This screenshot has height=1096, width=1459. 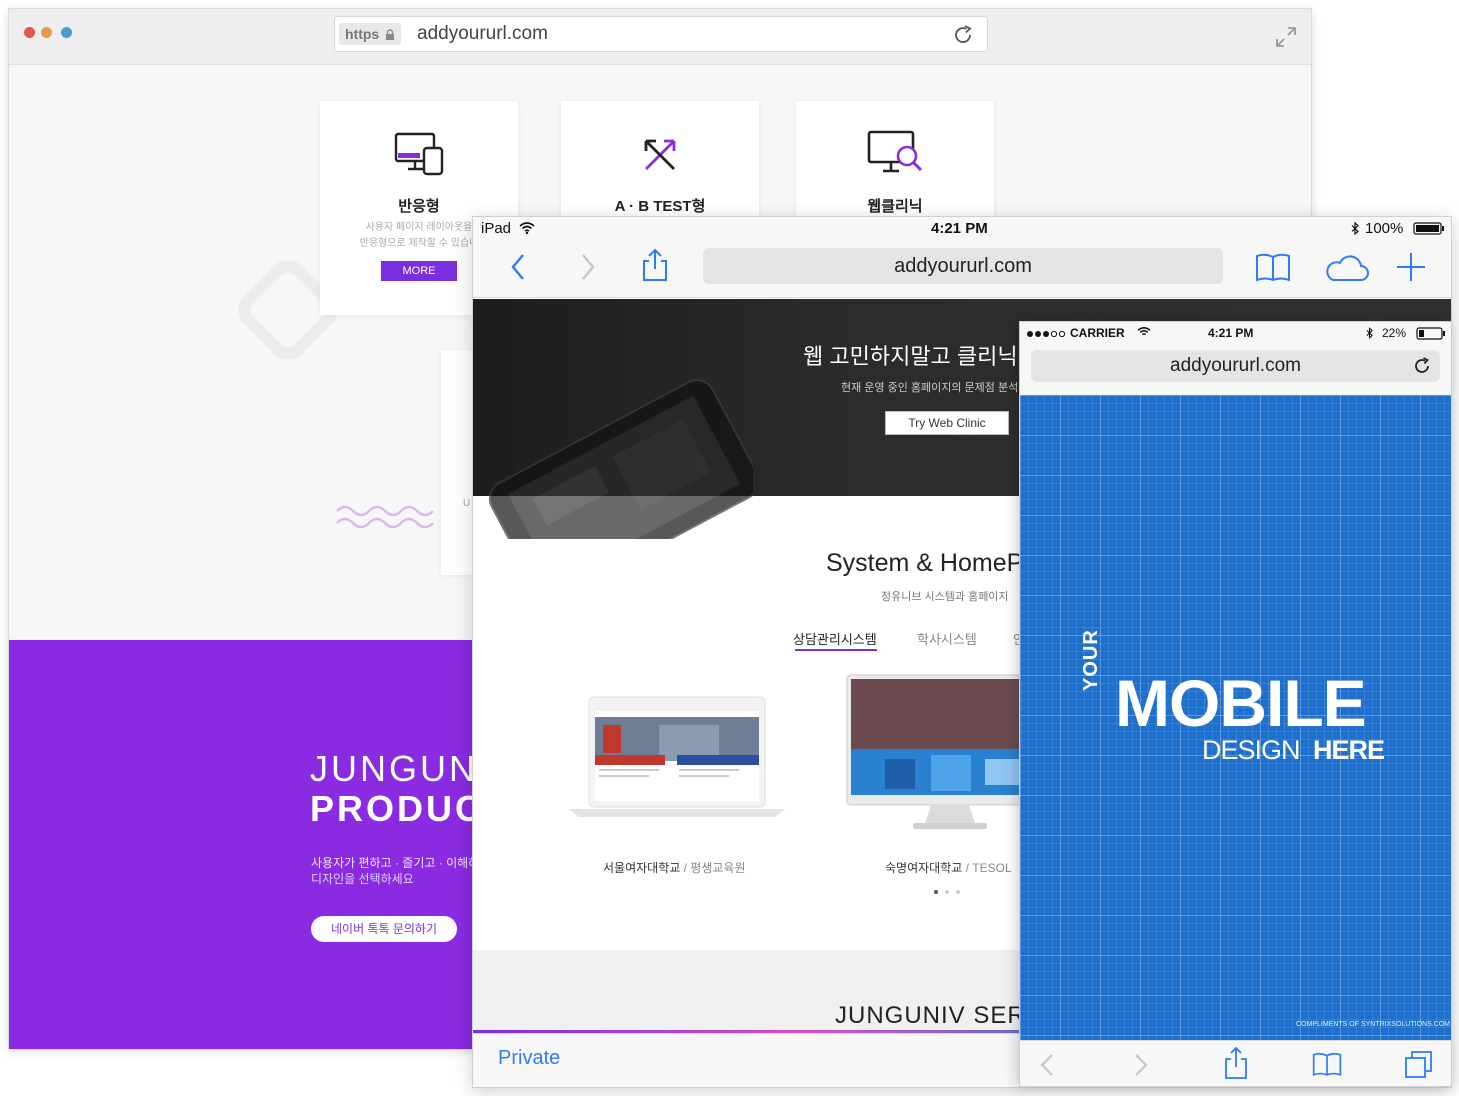 I want to click on section-subtitle: 정유니브 시스템과 홈페이지, so click(x=945, y=597).